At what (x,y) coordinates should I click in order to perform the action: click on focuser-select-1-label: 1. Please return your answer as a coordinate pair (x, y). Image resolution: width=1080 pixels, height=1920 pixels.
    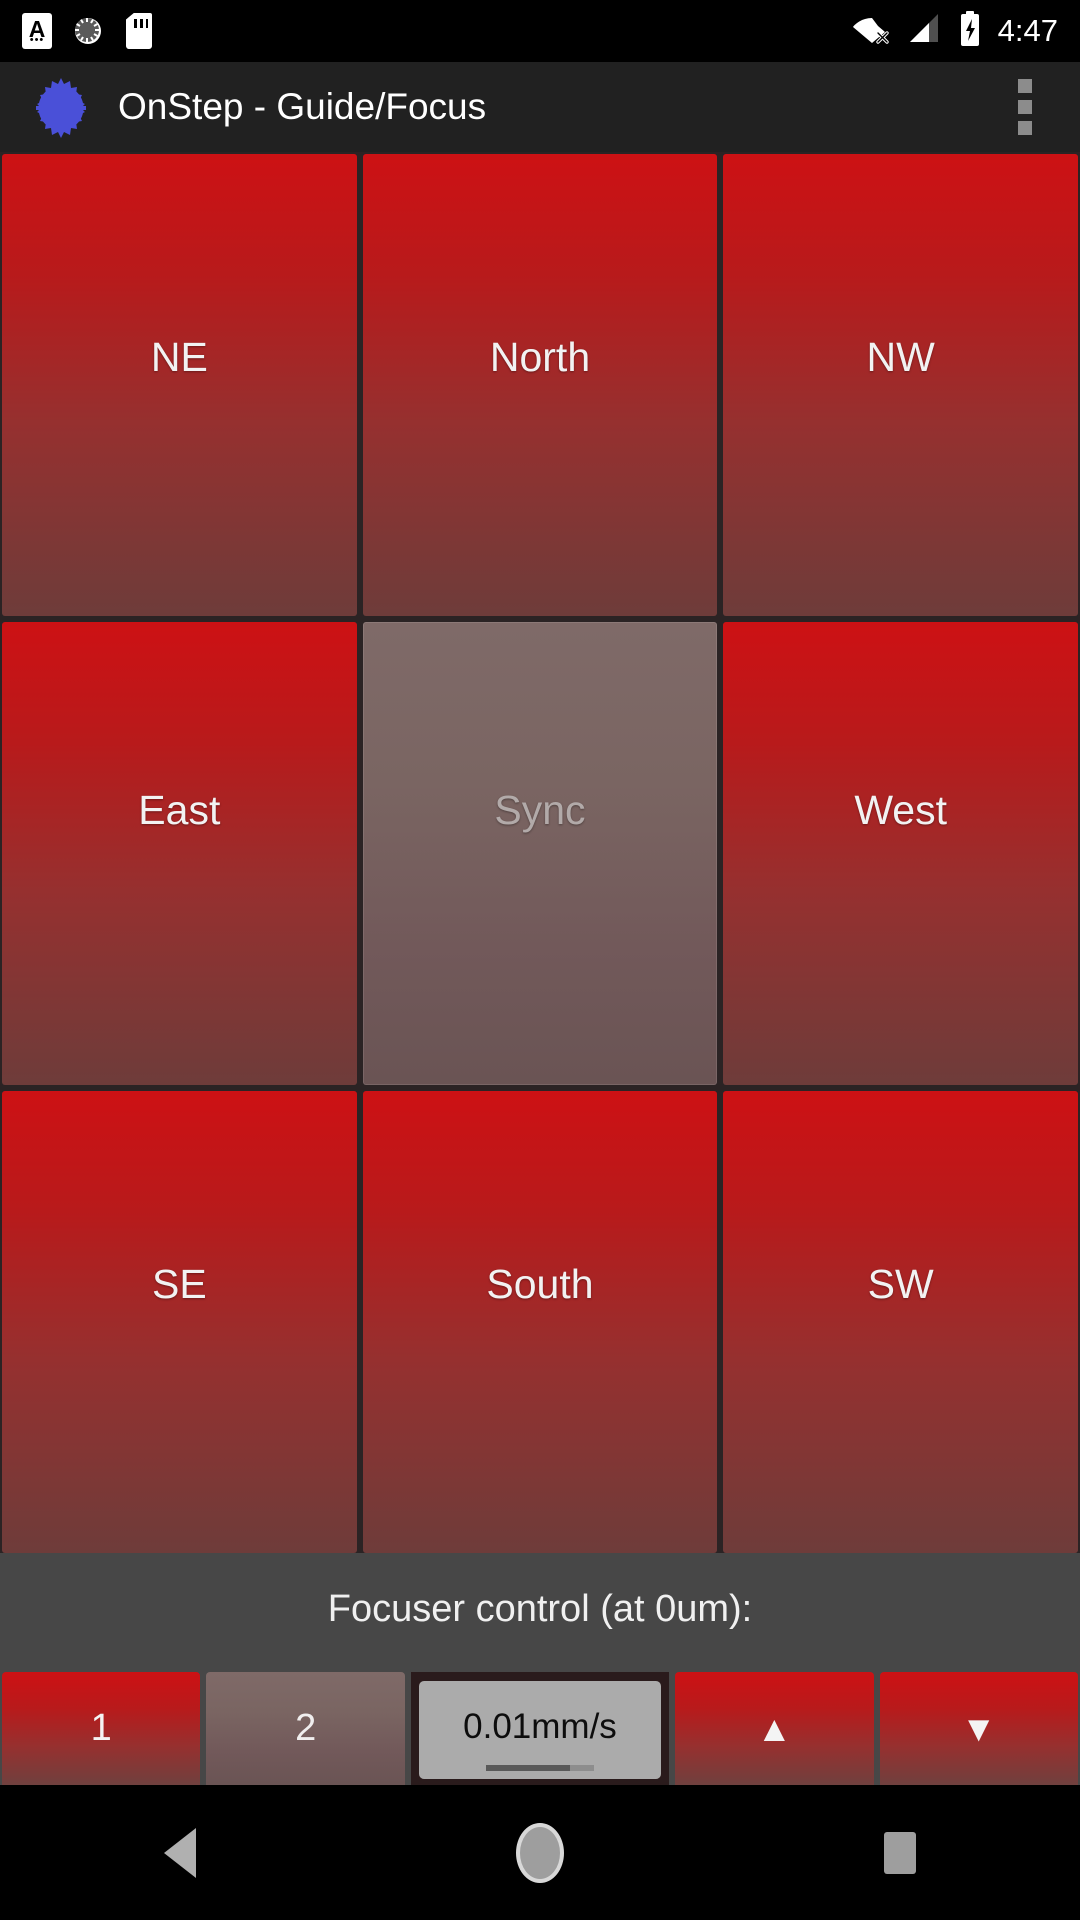
    Looking at the image, I should click on (101, 1728).